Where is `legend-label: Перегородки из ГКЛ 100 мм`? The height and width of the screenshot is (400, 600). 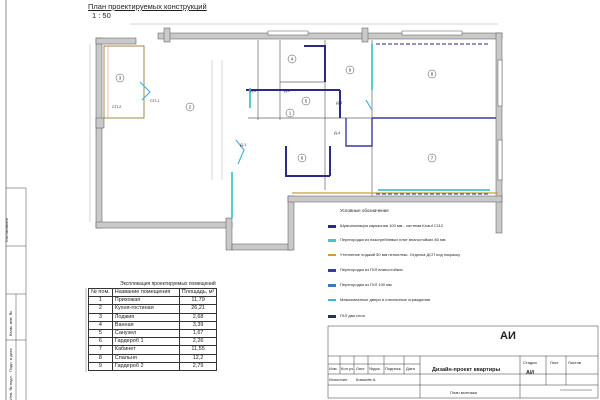
legend-label: Перегородки из ГКЛ 100 мм is located at coordinates (366, 284).